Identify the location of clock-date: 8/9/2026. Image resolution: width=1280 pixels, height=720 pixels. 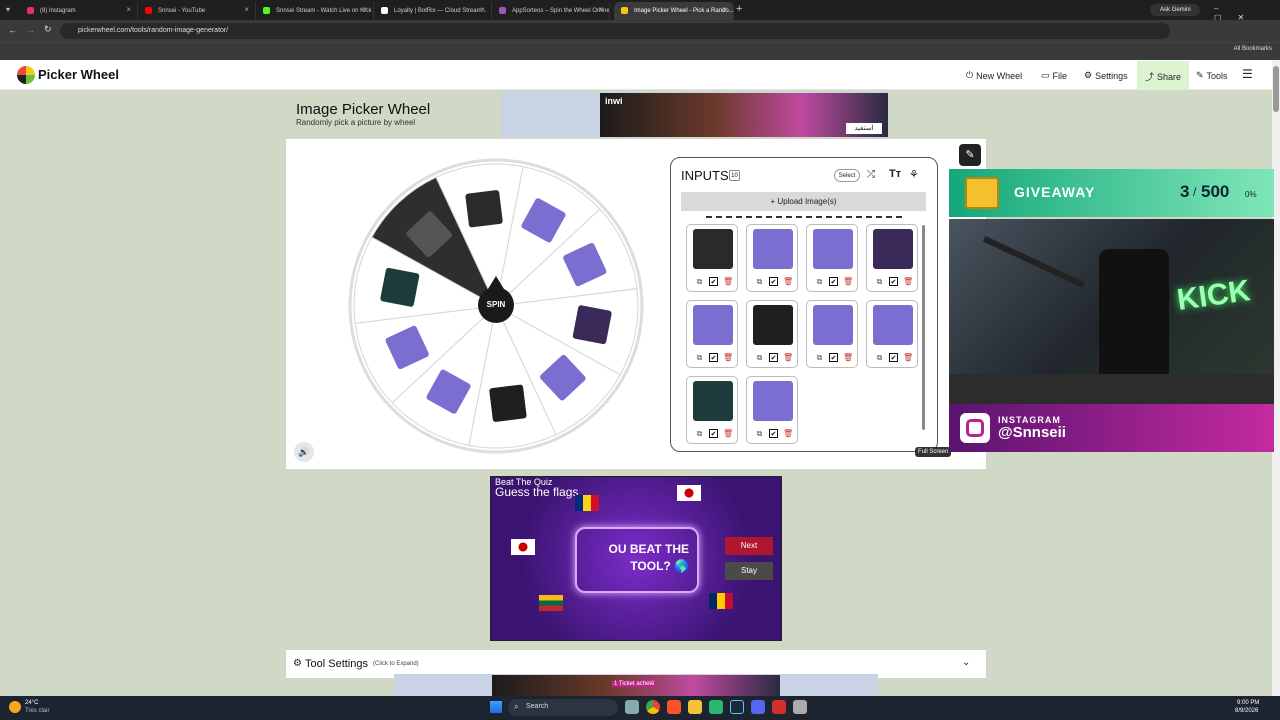
(1246, 711).